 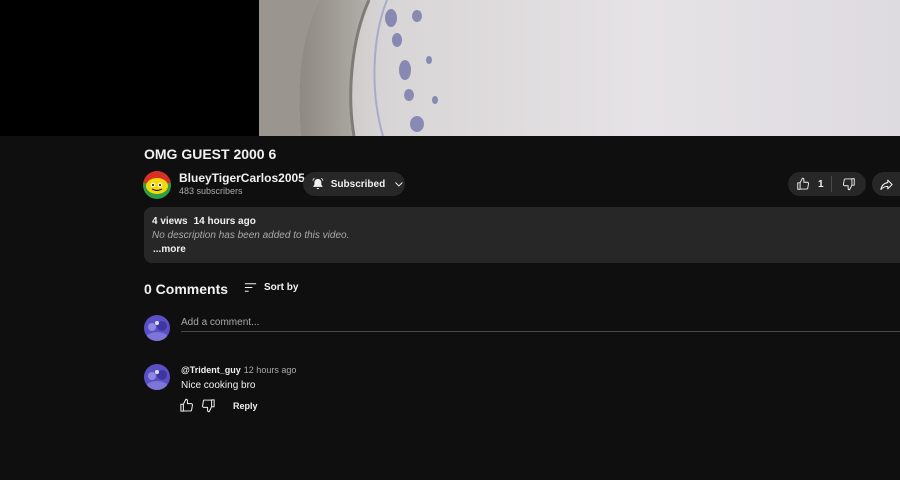 I want to click on reply-button: Reply, so click(x=245, y=406).